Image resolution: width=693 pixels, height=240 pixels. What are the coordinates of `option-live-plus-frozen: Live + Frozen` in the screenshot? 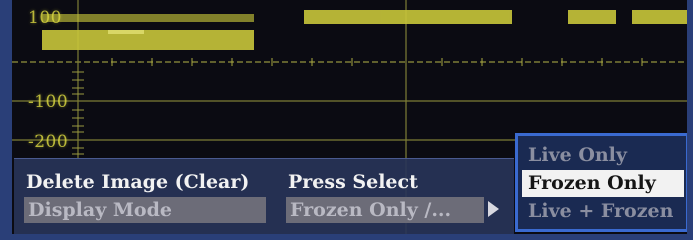 It's located at (603, 211).